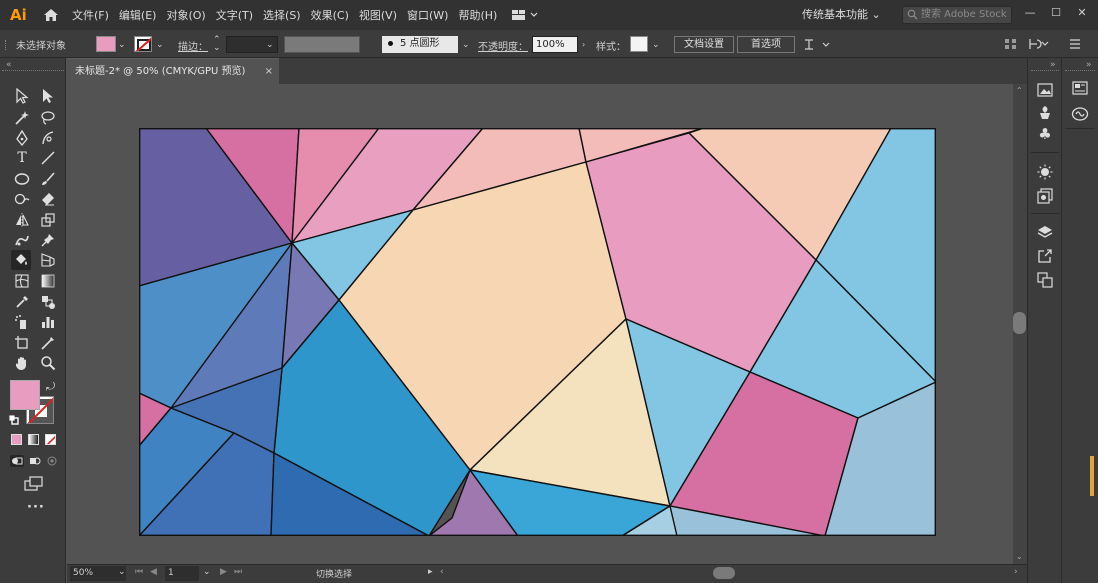  Describe the element at coordinates (185, 15) in the screenshot. I see `menu-object: 对象(O)` at that location.